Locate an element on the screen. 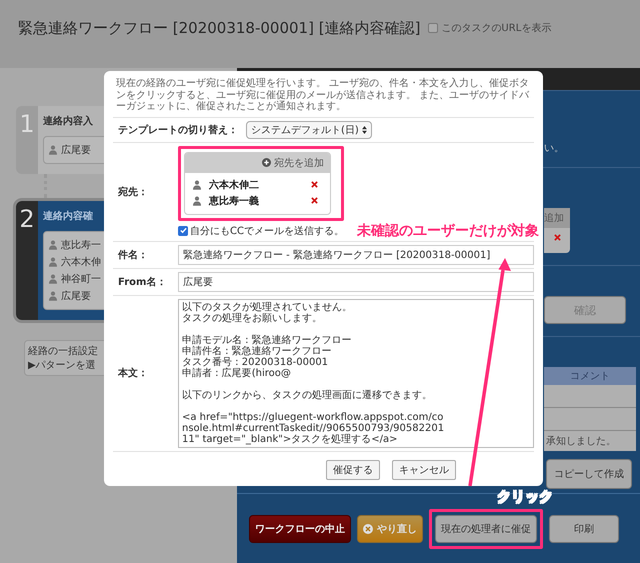 The height and width of the screenshot is (563, 640). field-label: 本文： is located at coordinates (132, 373).